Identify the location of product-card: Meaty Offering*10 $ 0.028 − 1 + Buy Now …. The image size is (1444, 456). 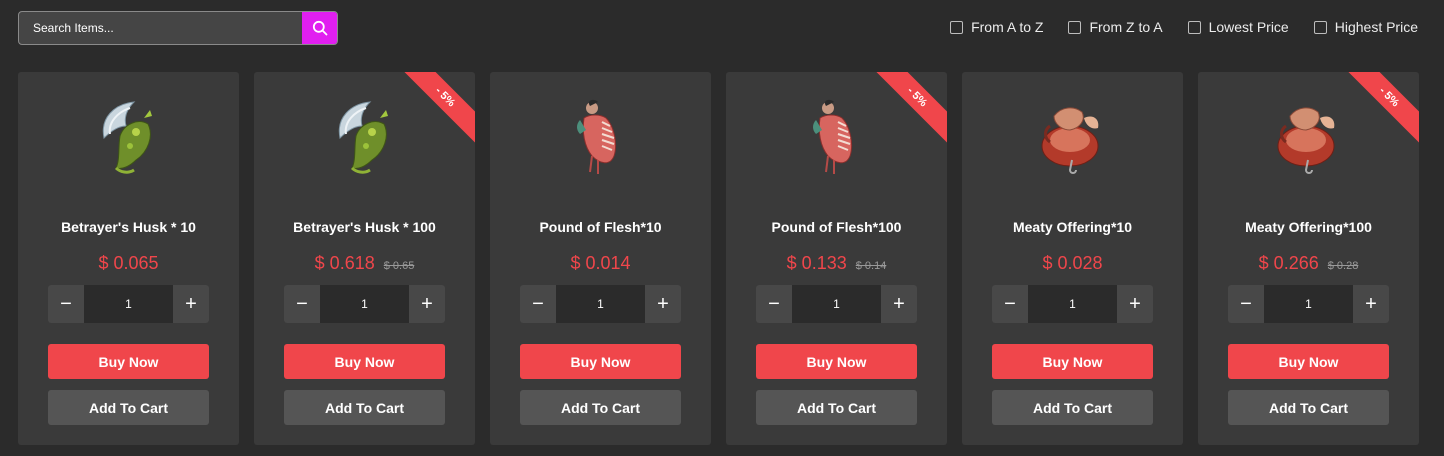
(1072, 258).